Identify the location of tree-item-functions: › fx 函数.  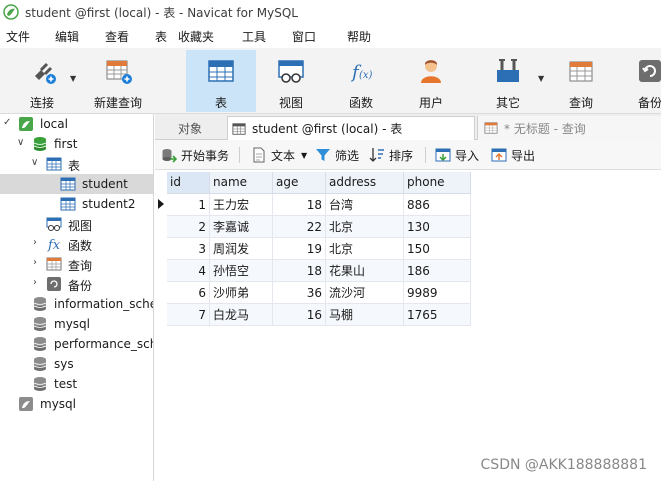
(76, 244).